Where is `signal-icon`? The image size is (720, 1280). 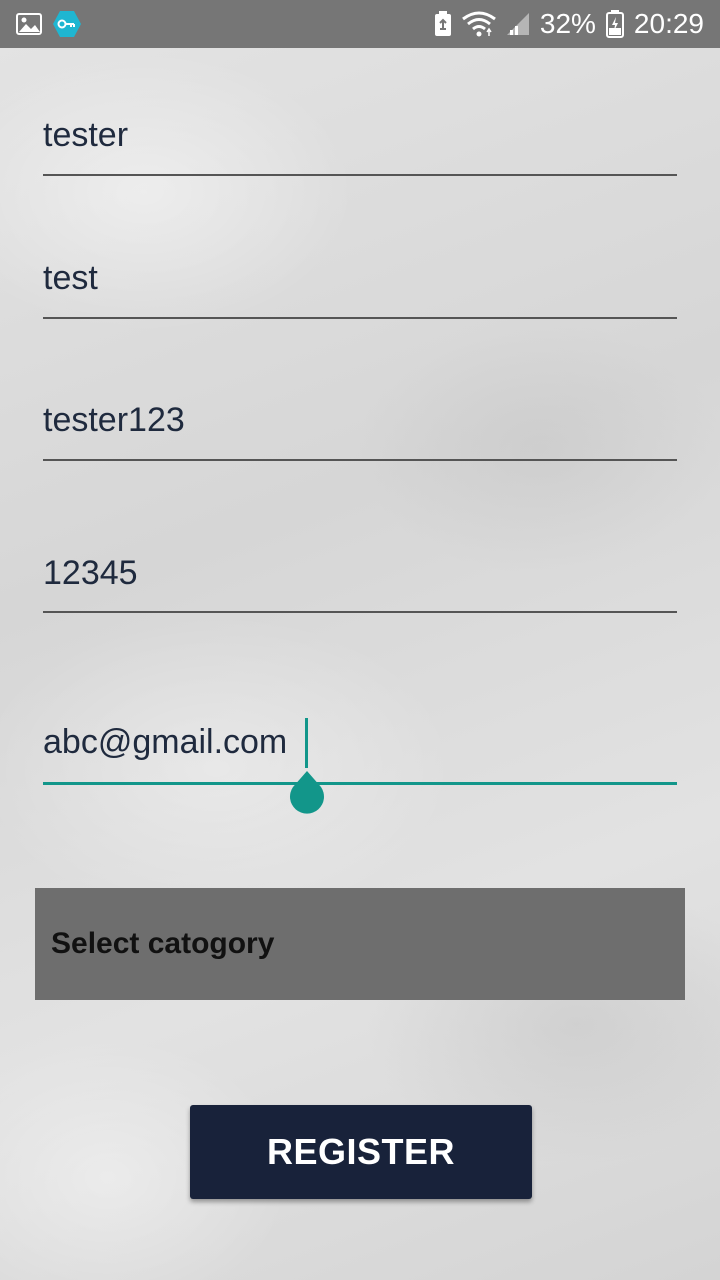 signal-icon is located at coordinates (518, 24).